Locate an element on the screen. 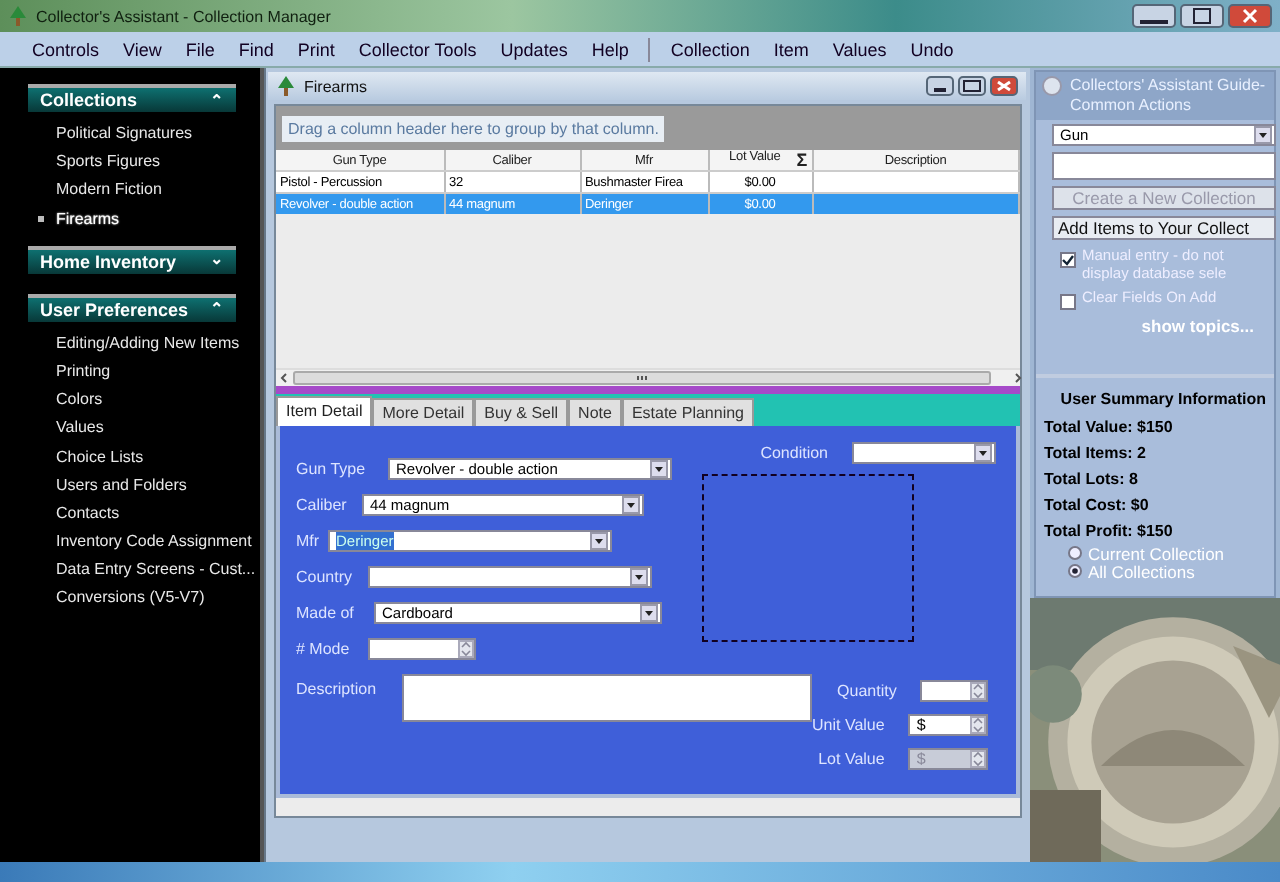 The height and width of the screenshot is (882, 1280). field-label: Country is located at coordinates (325, 576).